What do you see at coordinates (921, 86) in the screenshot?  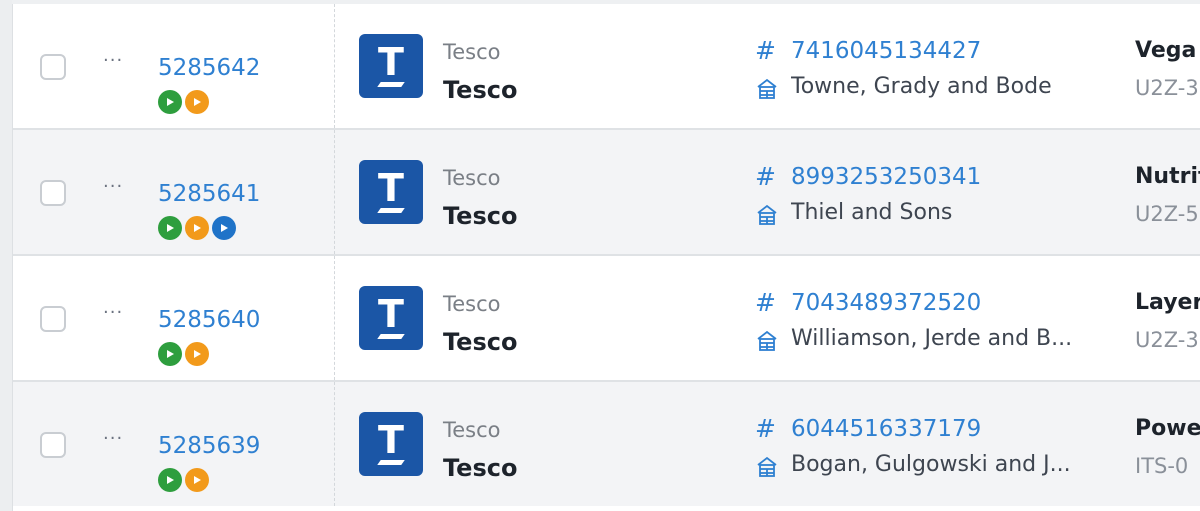 I see `company-name: Towne, Grady and Bode` at bounding box center [921, 86].